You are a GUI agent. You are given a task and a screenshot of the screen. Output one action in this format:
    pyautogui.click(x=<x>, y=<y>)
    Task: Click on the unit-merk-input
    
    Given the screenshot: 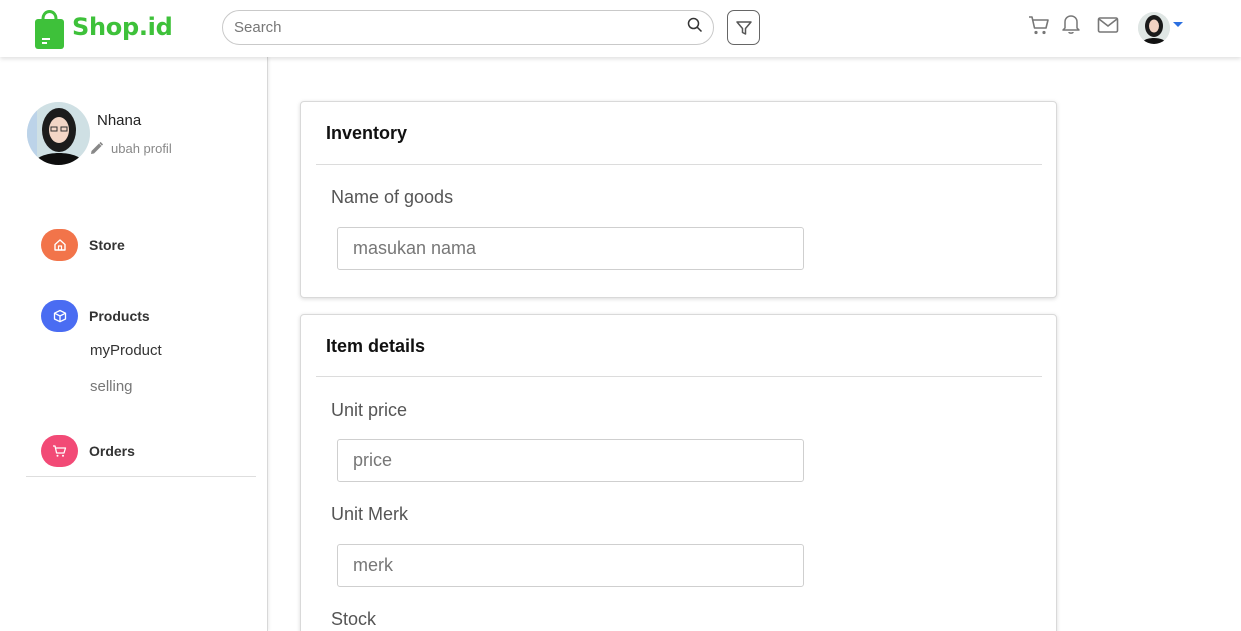 What is the action you would take?
    pyautogui.click(x=570, y=565)
    